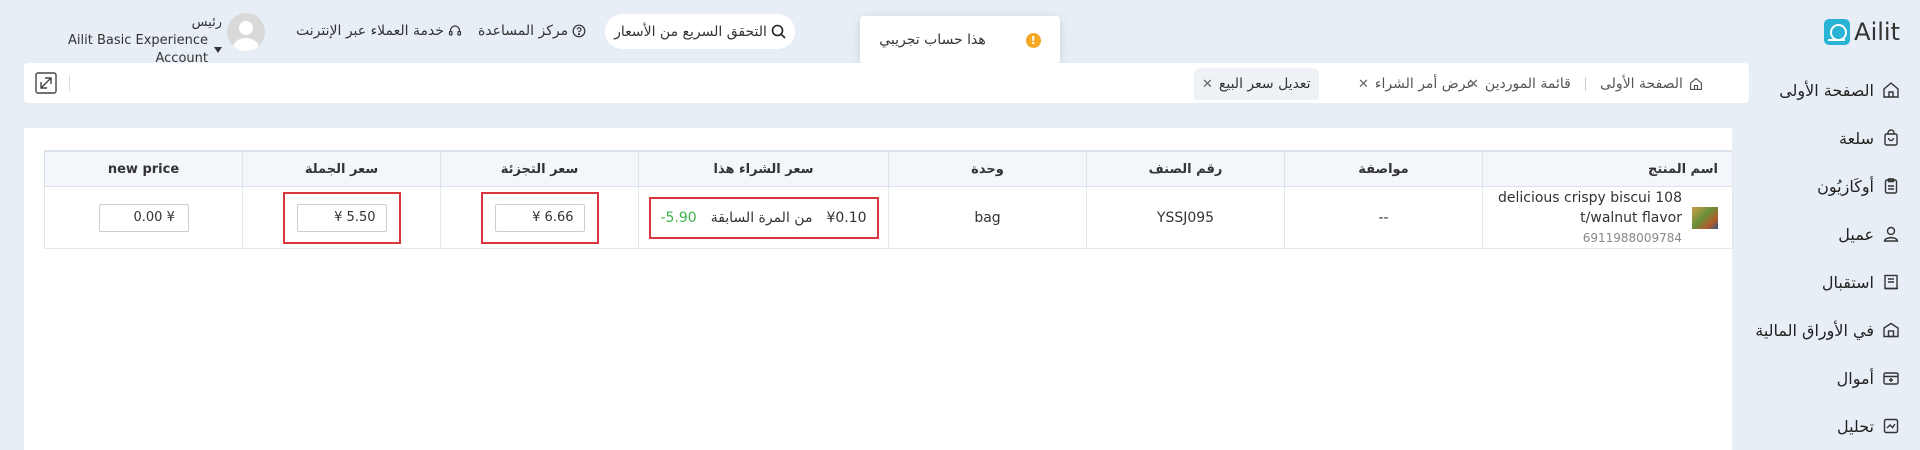  I want to click on tab-edit-sale-price: ✕ تعديل سعر البيع, so click(1256, 84).